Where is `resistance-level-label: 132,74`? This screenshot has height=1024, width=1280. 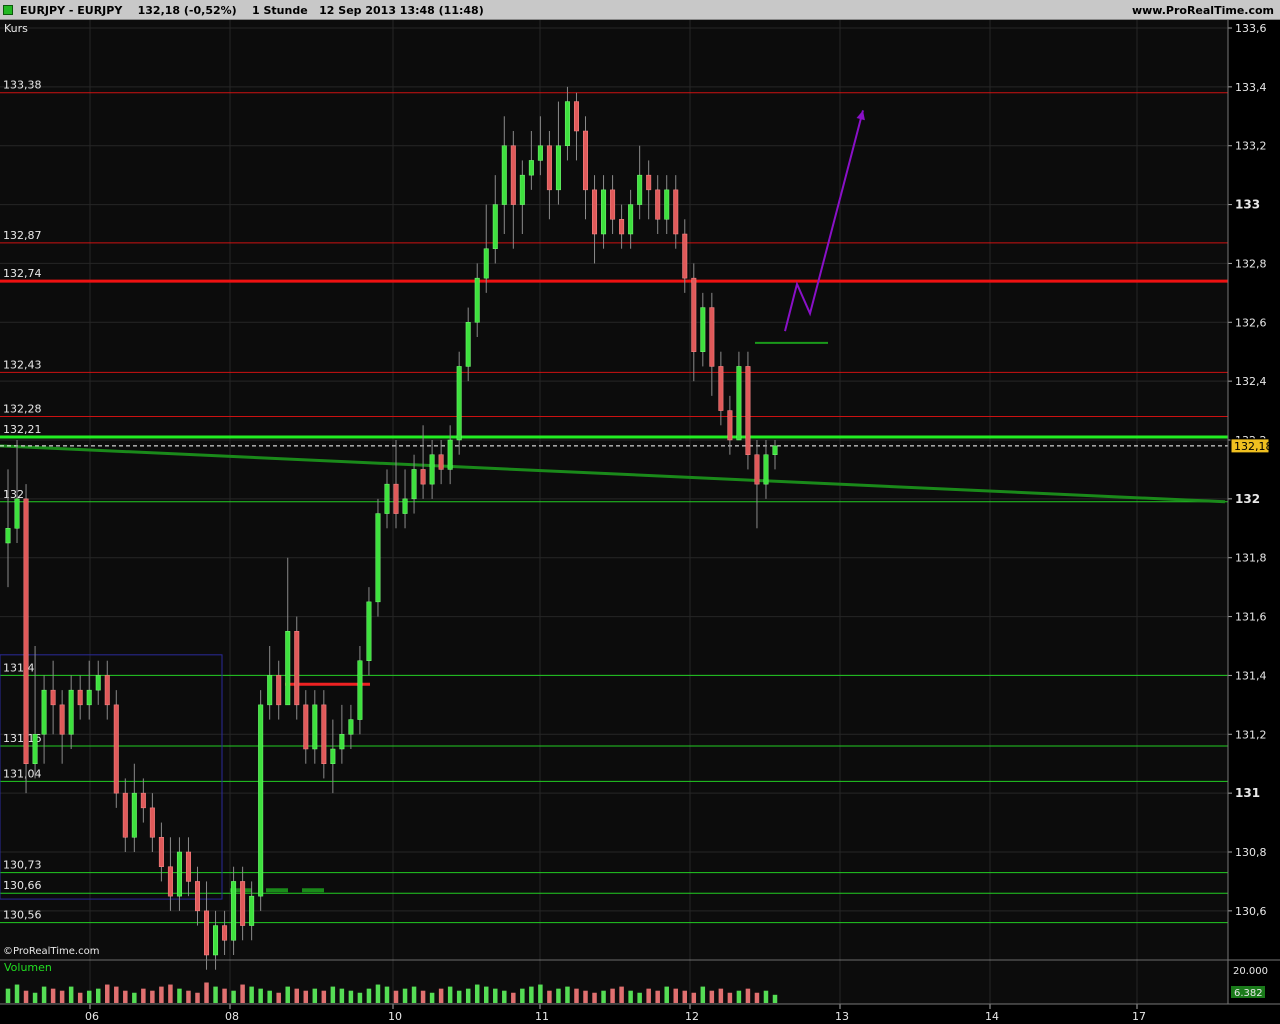
resistance-level-label: 132,74 is located at coordinates (22, 273).